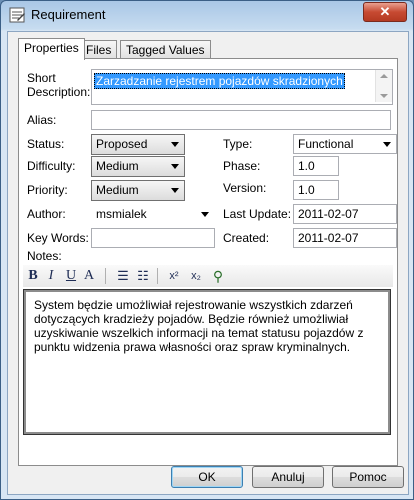  I want to click on status-label: Status:, so click(46, 144).